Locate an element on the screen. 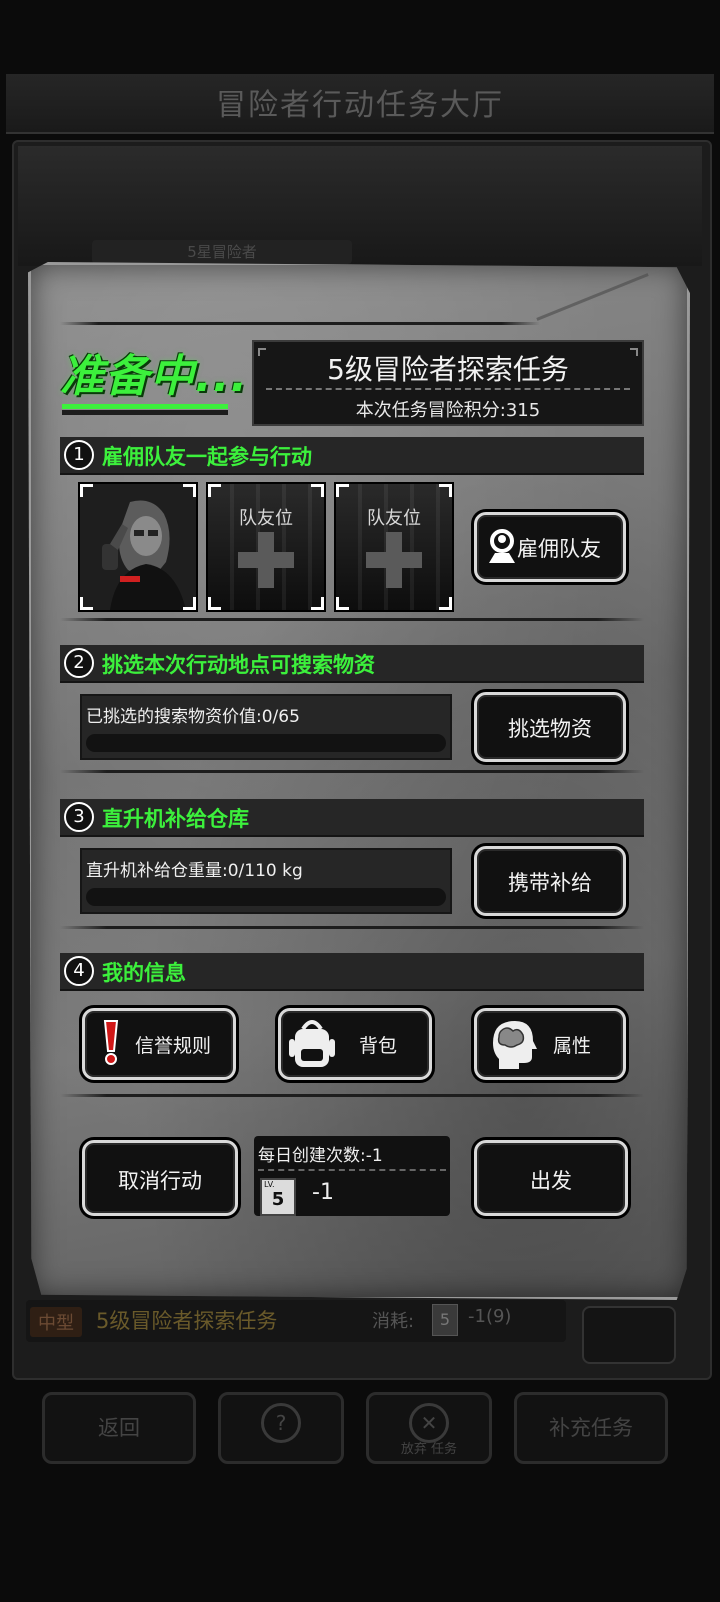  depart-button: 出发 is located at coordinates (551, 1178).